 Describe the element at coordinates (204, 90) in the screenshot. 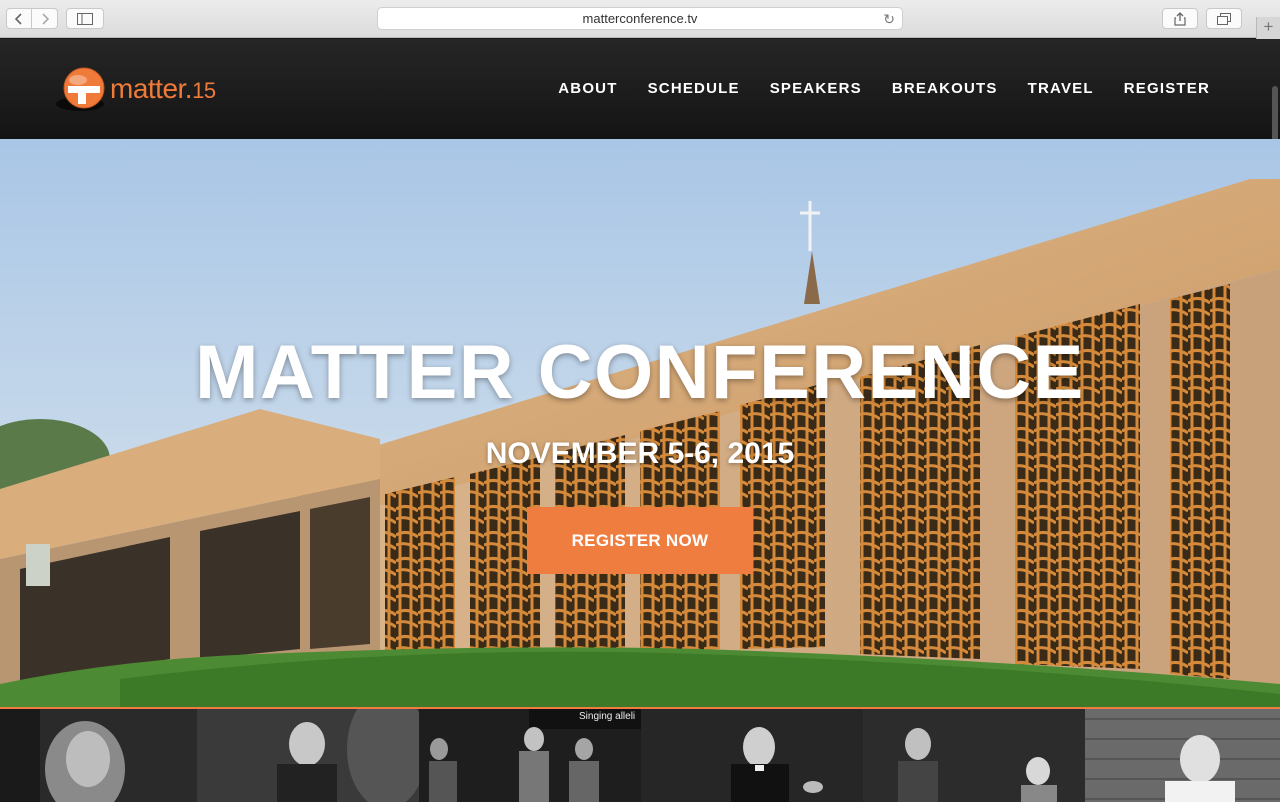

I see `logo-year: 15` at that location.